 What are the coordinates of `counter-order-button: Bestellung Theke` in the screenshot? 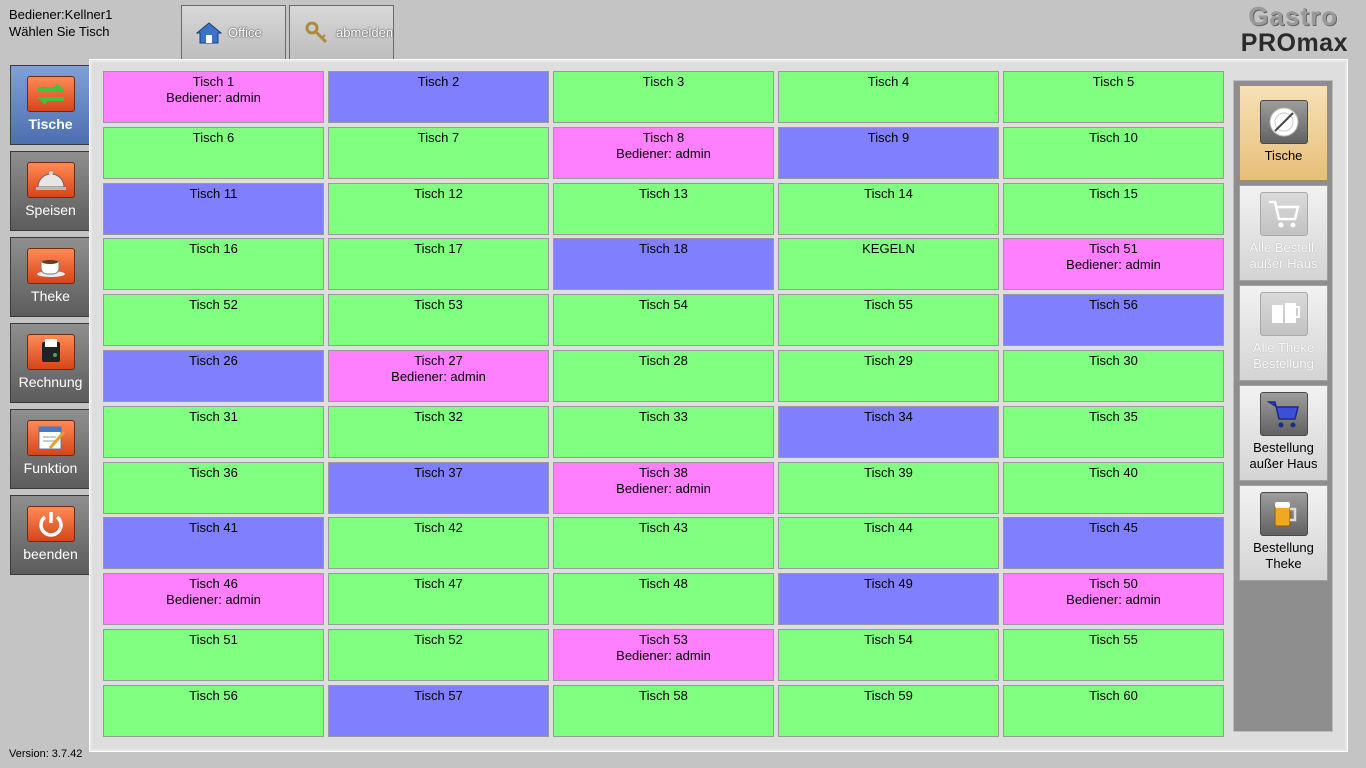 It's located at (1283, 533).